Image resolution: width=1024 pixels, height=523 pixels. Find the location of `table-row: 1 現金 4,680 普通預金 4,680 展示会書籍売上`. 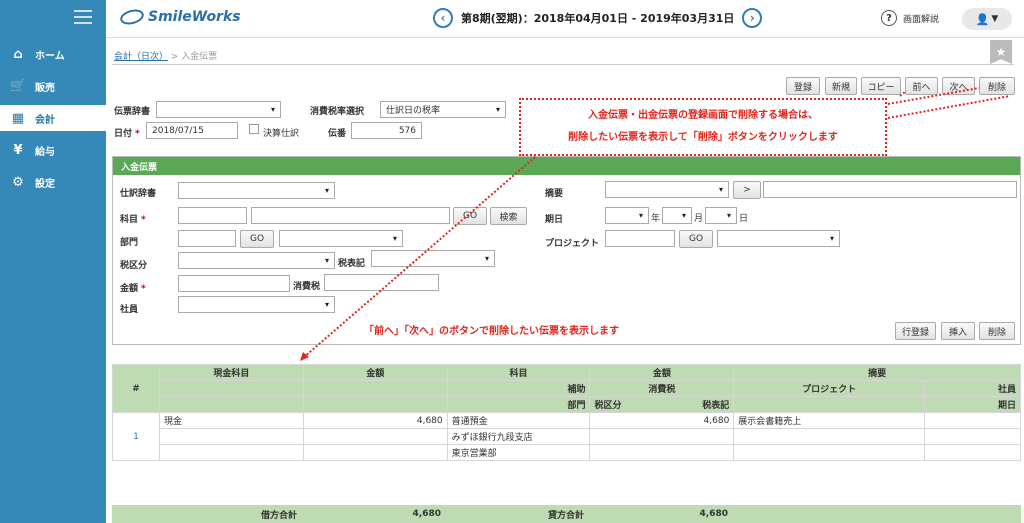

table-row: 1 現金 4,680 普通預金 4,680 展示会書籍売上 is located at coordinates (566, 436).